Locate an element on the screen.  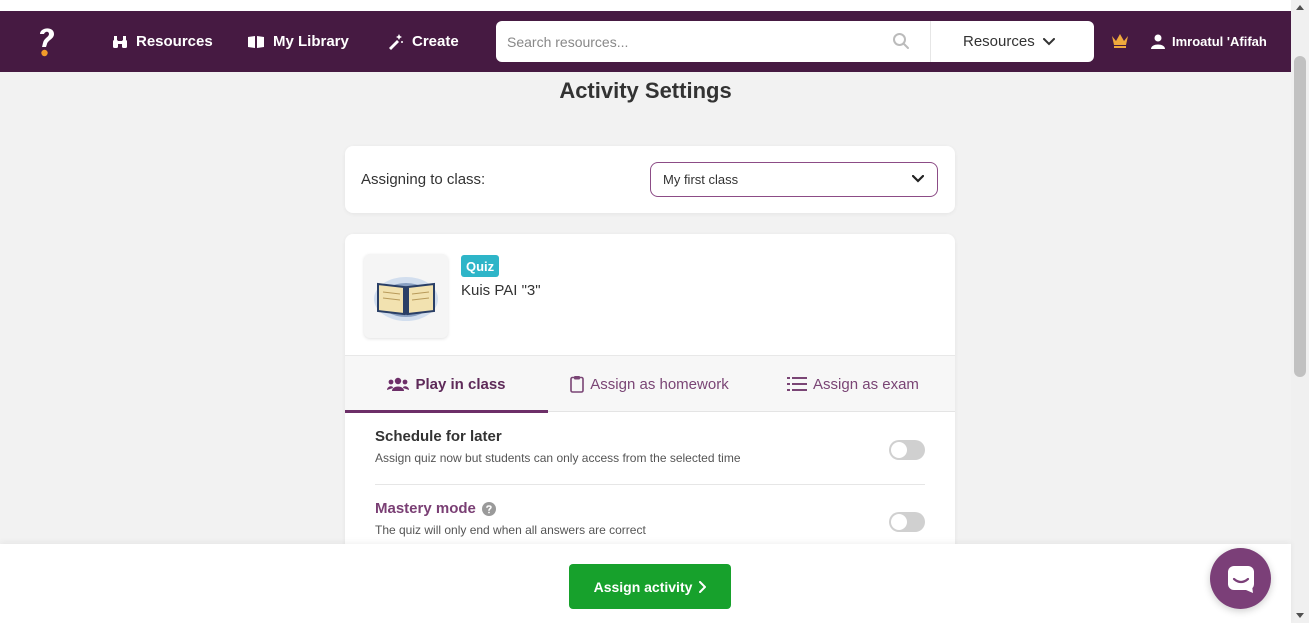
crown-icon is located at coordinates (1120, 40).